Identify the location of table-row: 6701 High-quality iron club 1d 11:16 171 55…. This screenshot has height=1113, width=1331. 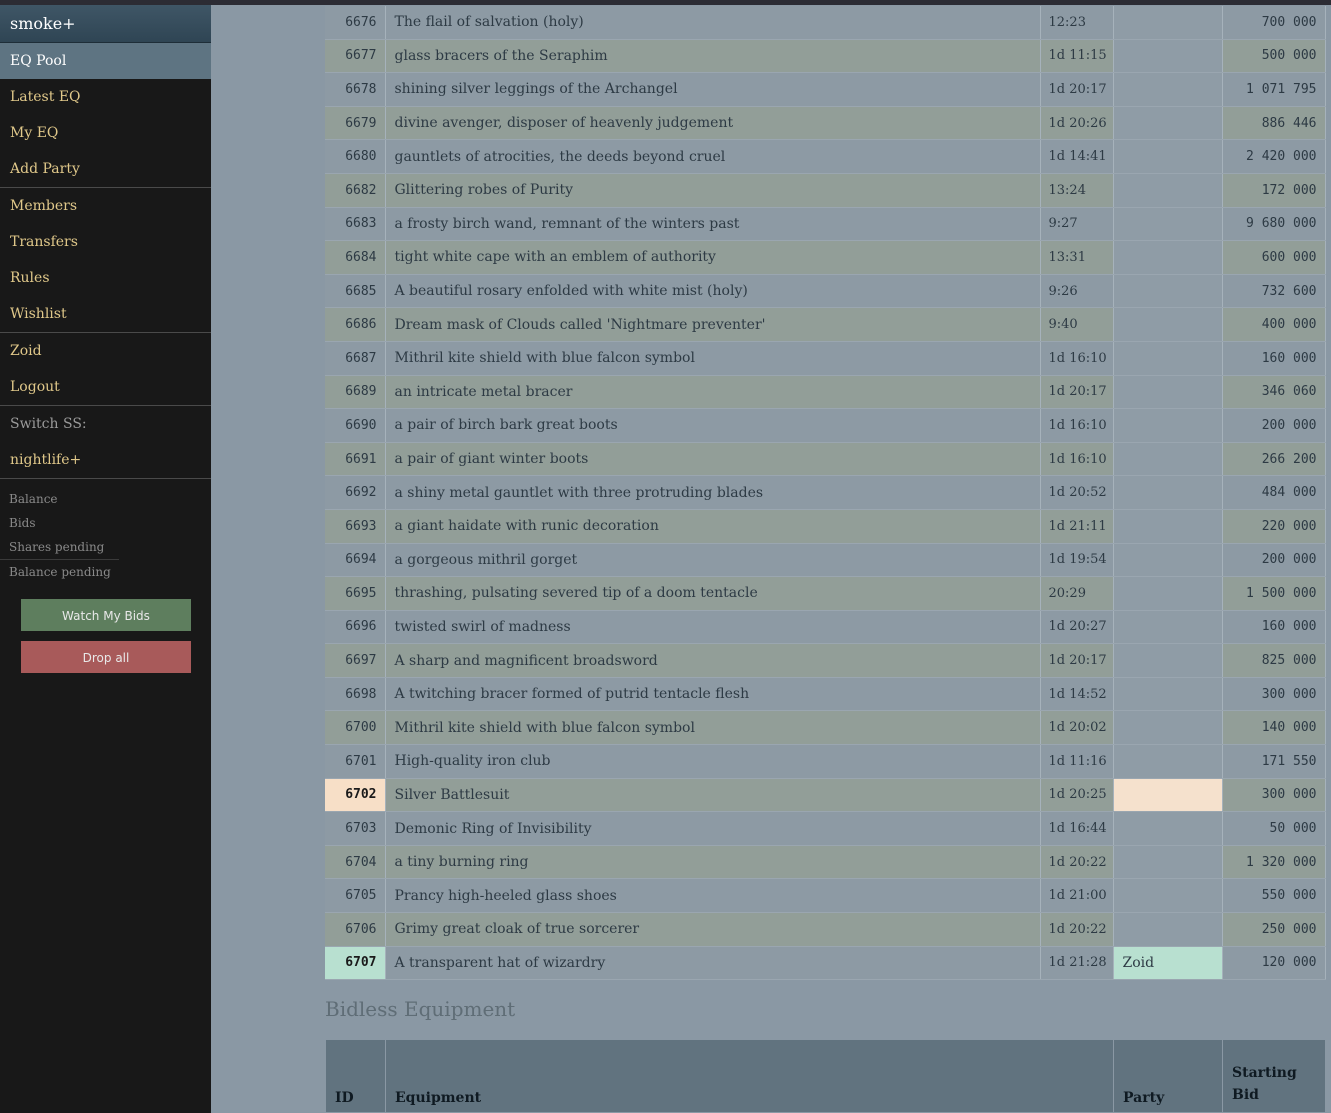
(825, 761).